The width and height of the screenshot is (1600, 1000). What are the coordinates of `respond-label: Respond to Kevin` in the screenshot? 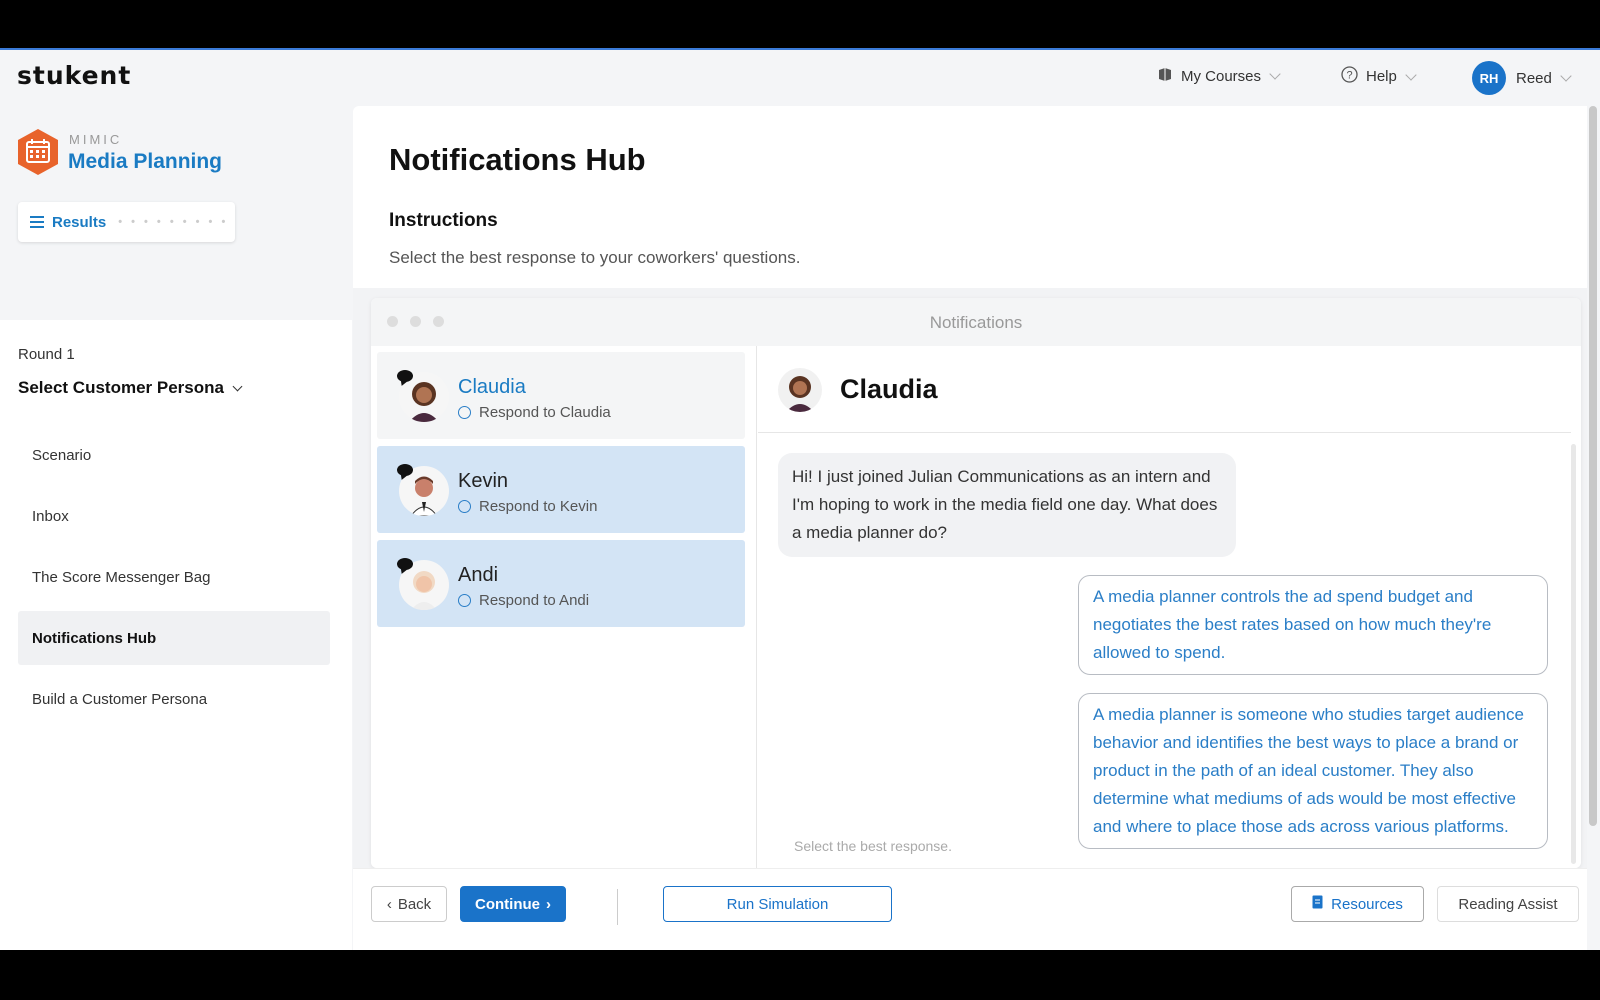 It's located at (538, 506).